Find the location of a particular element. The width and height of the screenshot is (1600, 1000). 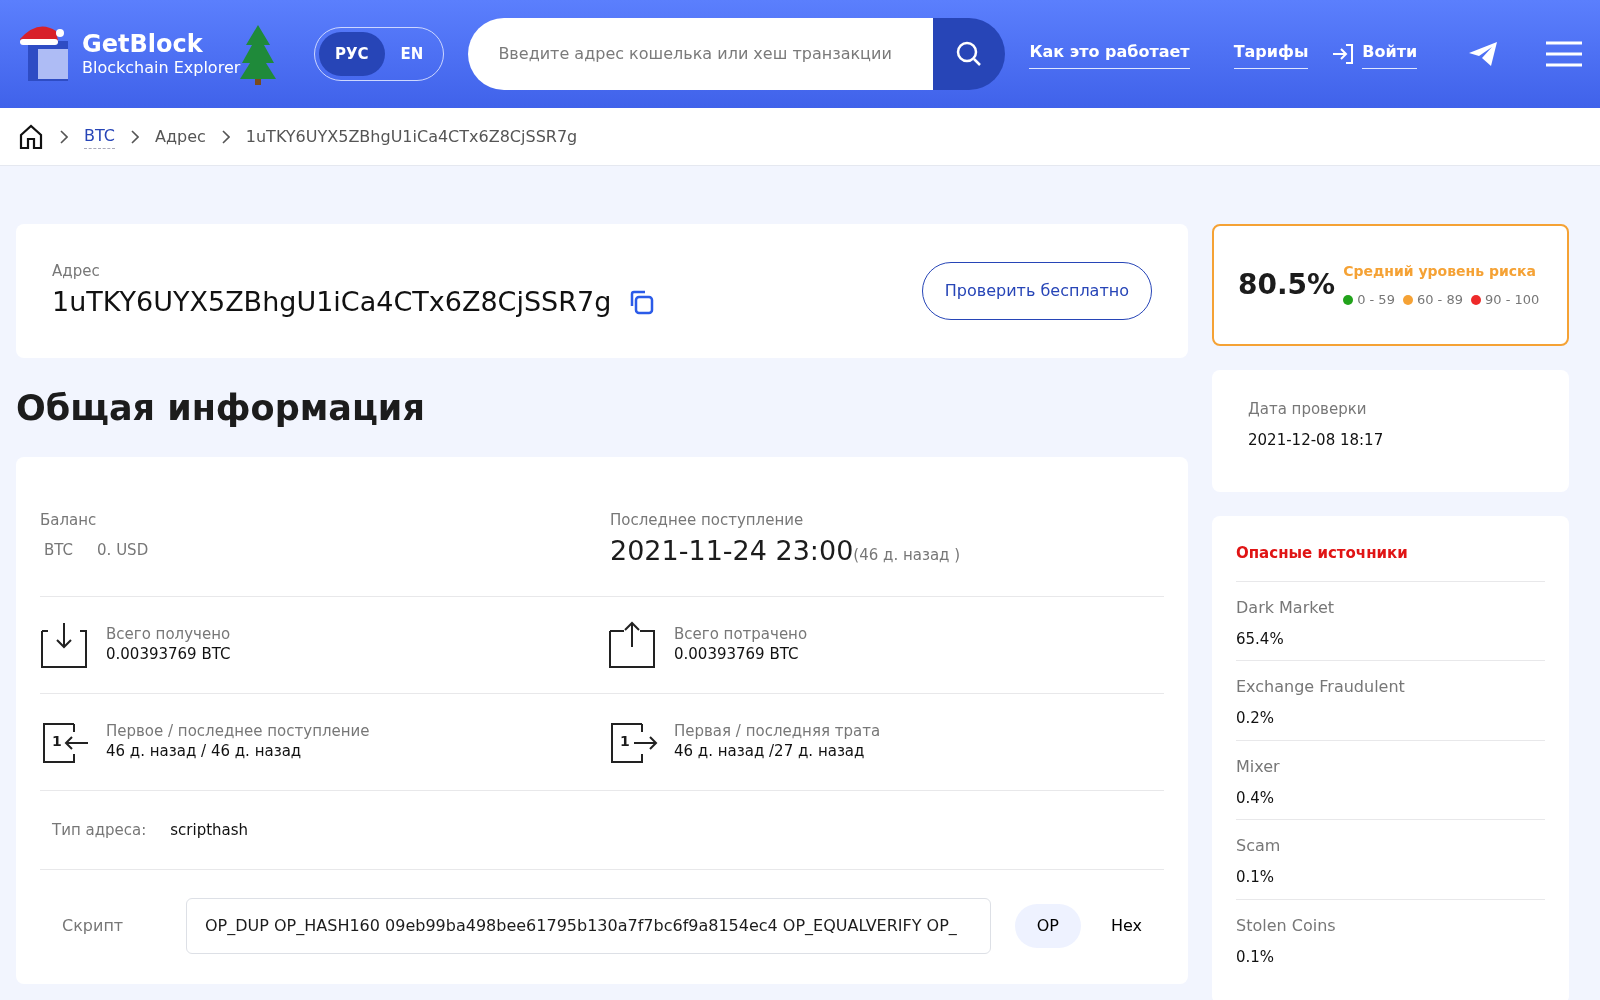

search-button is located at coordinates (969, 54).